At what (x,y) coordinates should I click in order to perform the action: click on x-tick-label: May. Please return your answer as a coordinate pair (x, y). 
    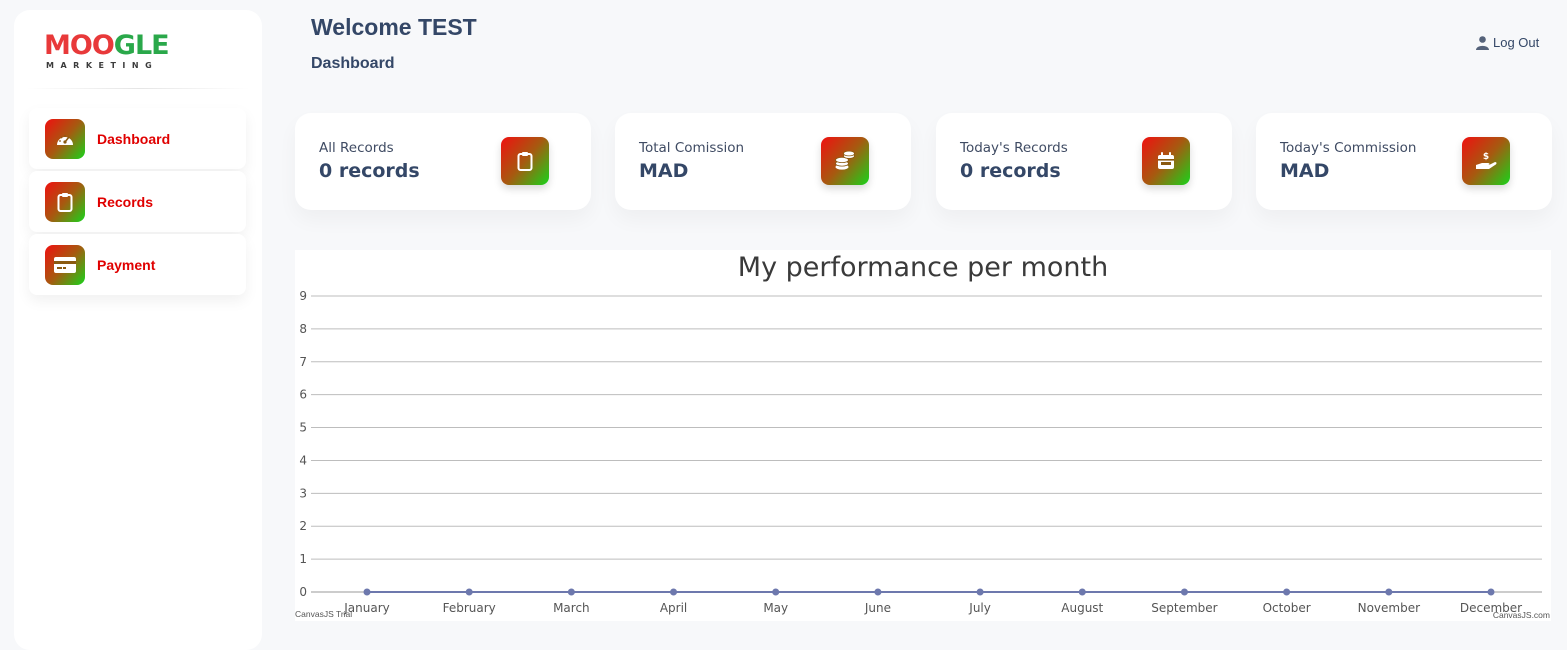
    Looking at the image, I should click on (775, 608).